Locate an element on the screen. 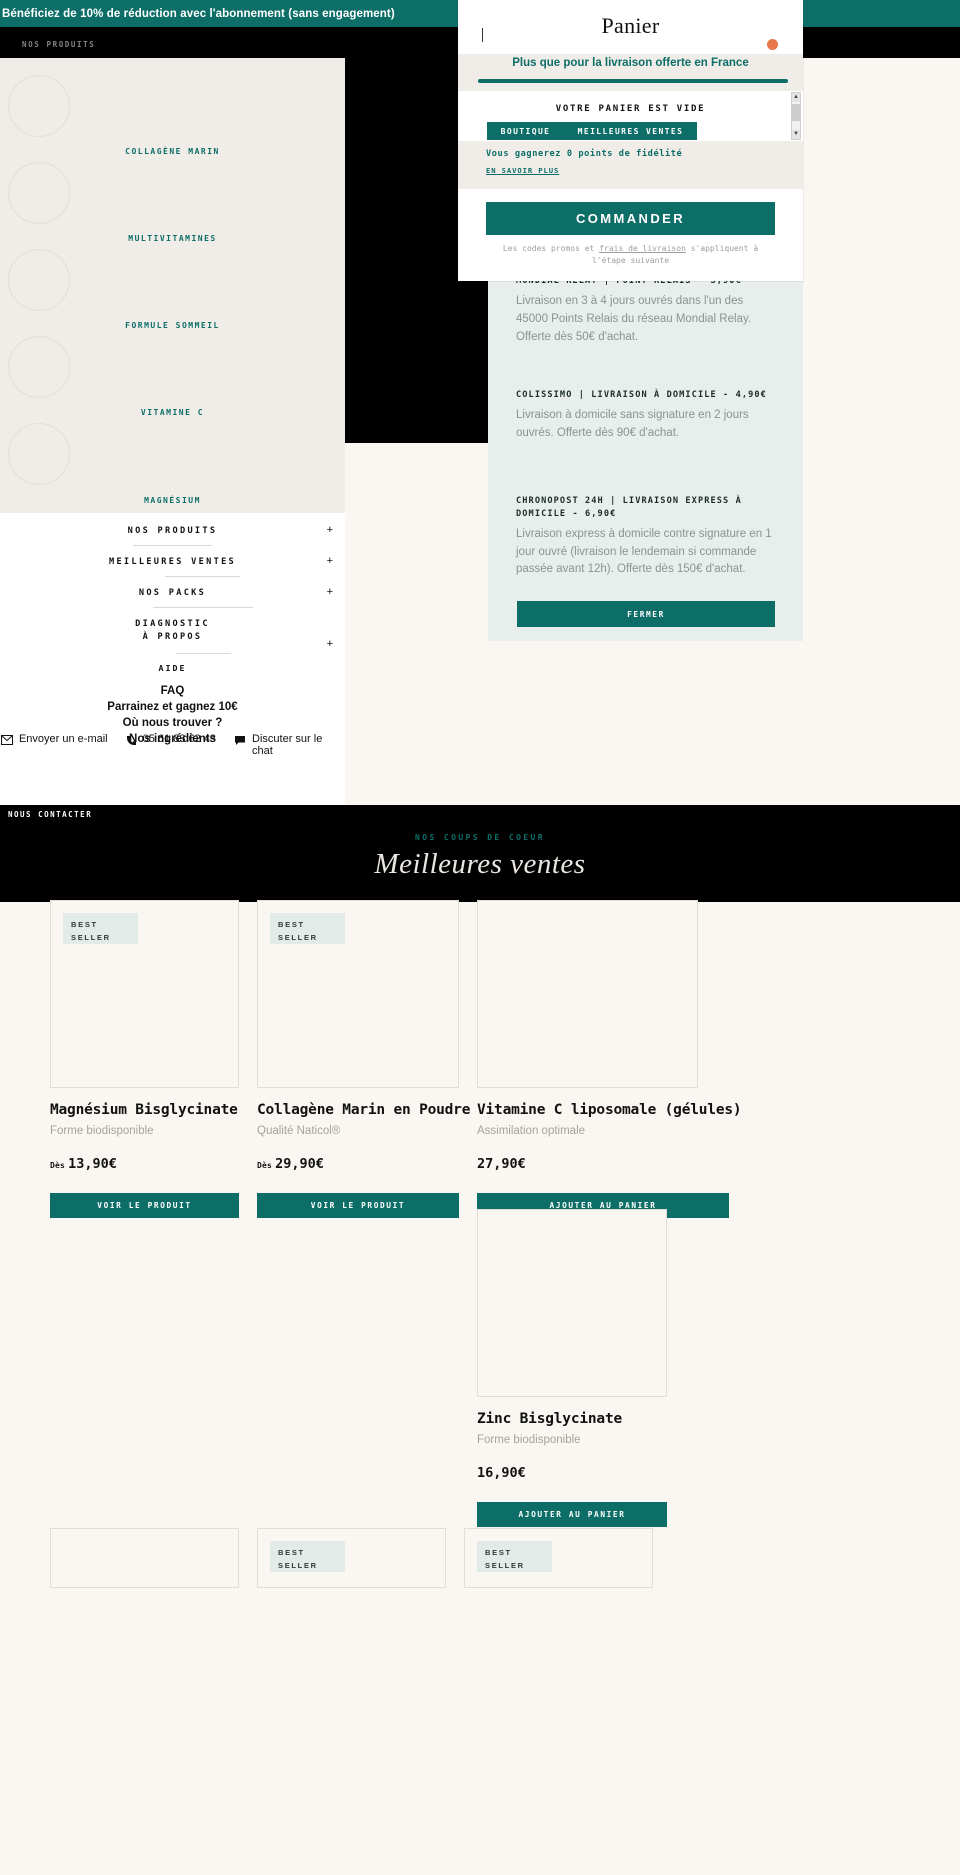 Image resolution: width=960 pixels, height=1875 pixels. cart-suggestion-chips: BOUTIQUE MEILLEURES VENTES is located at coordinates (592, 131).